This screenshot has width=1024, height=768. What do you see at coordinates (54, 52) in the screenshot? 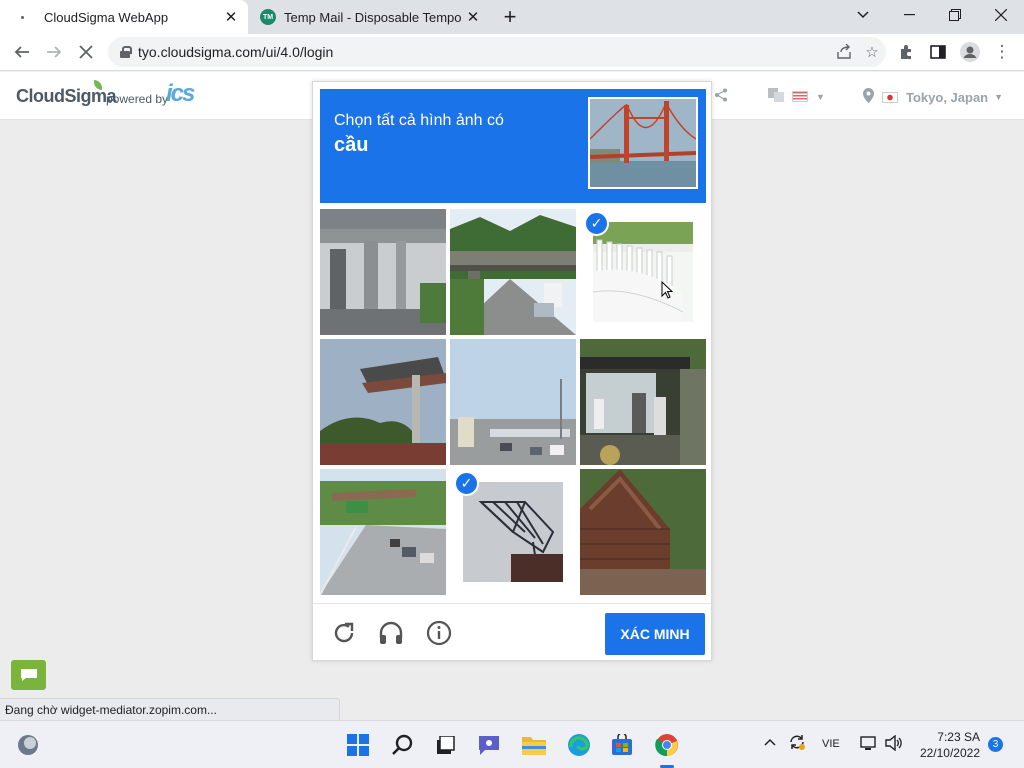
I see `forward-icon` at bounding box center [54, 52].